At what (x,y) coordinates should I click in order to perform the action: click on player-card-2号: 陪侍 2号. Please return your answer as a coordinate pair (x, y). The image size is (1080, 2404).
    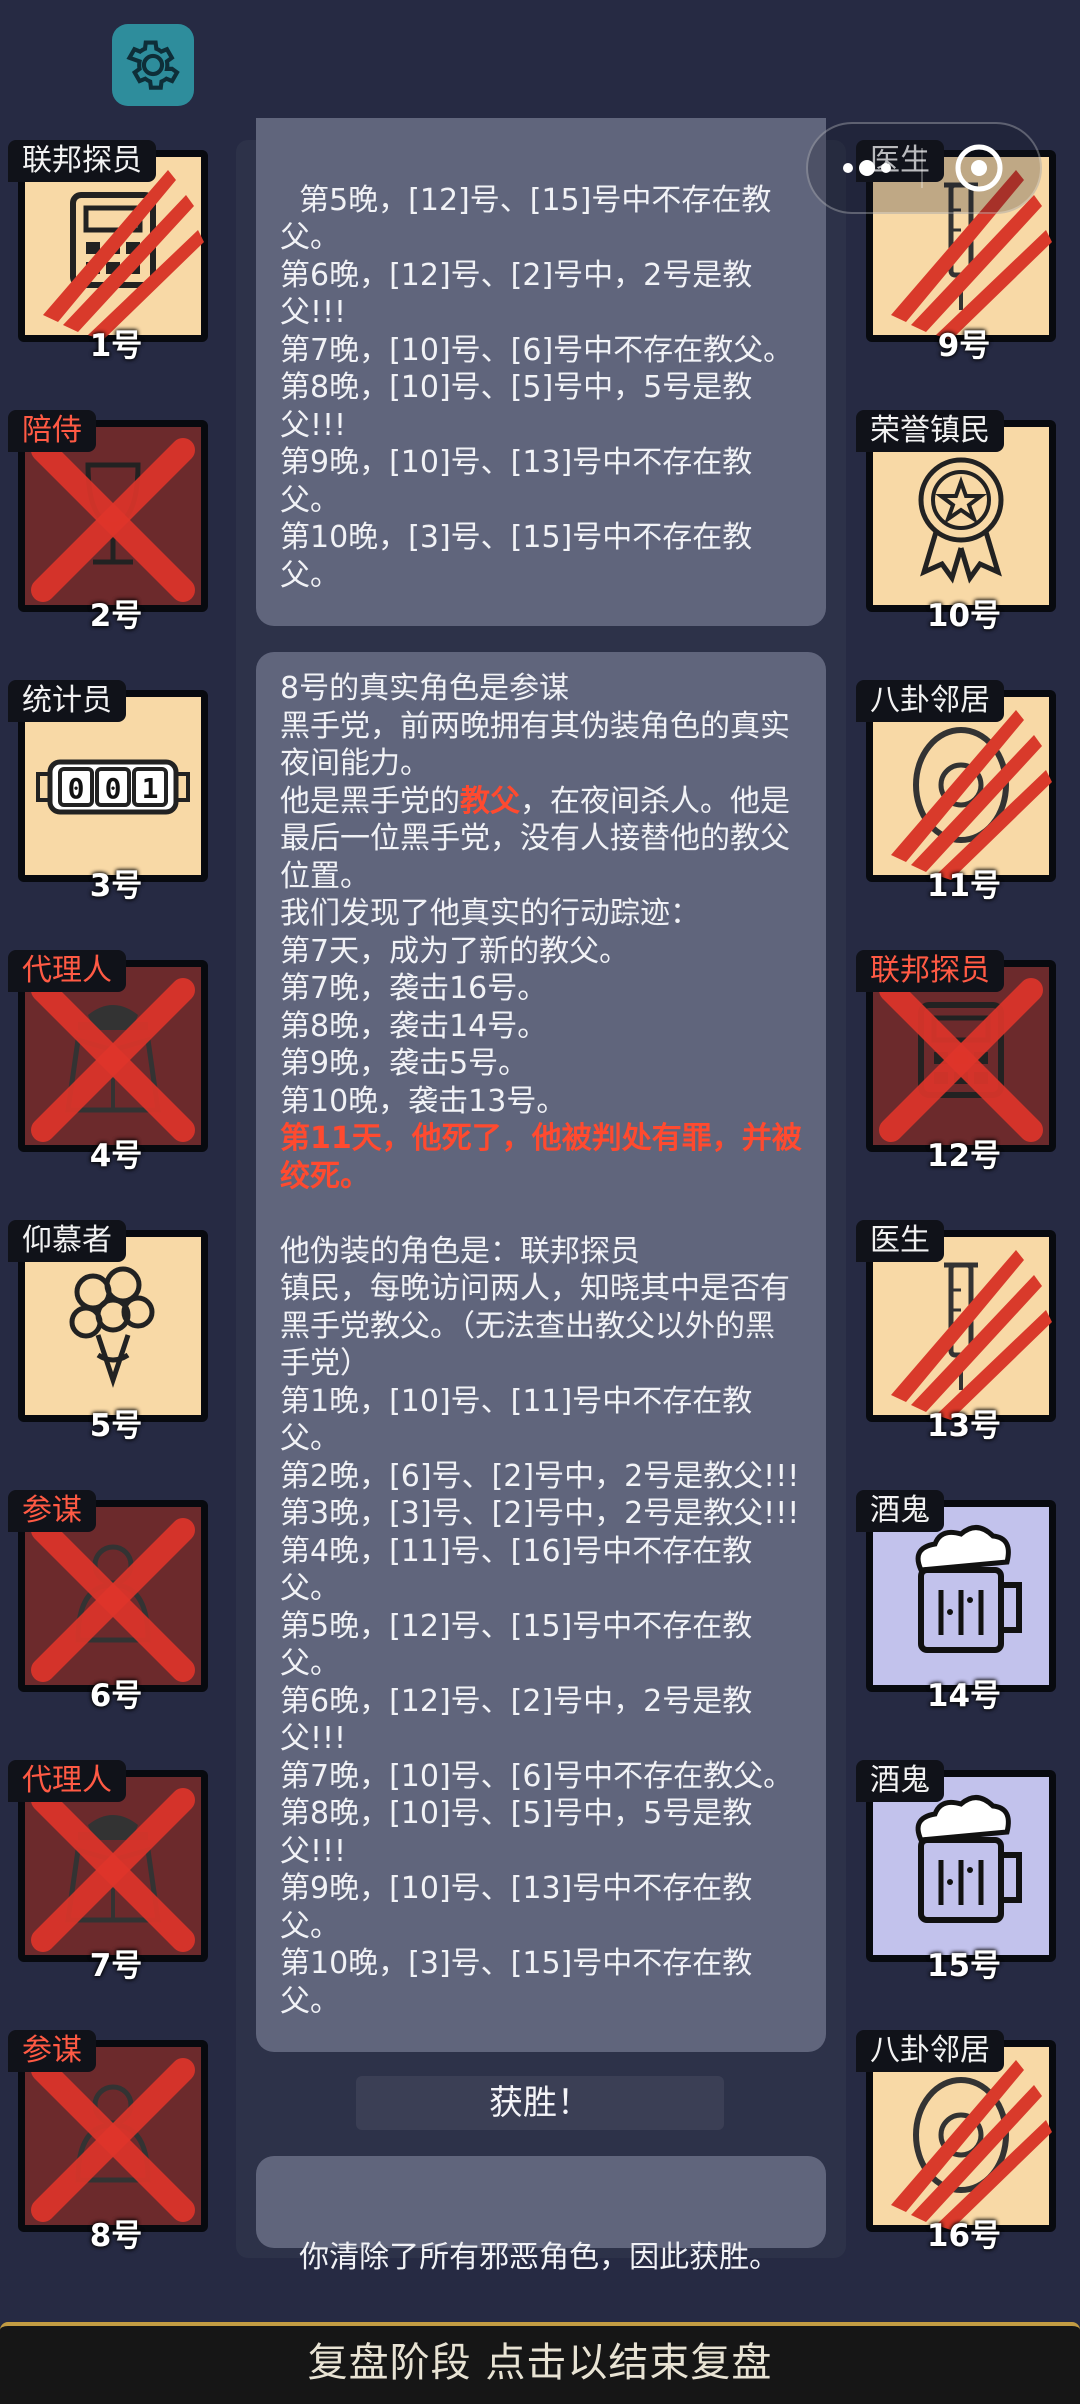
    Looking at the image, I should click on (116, 522).